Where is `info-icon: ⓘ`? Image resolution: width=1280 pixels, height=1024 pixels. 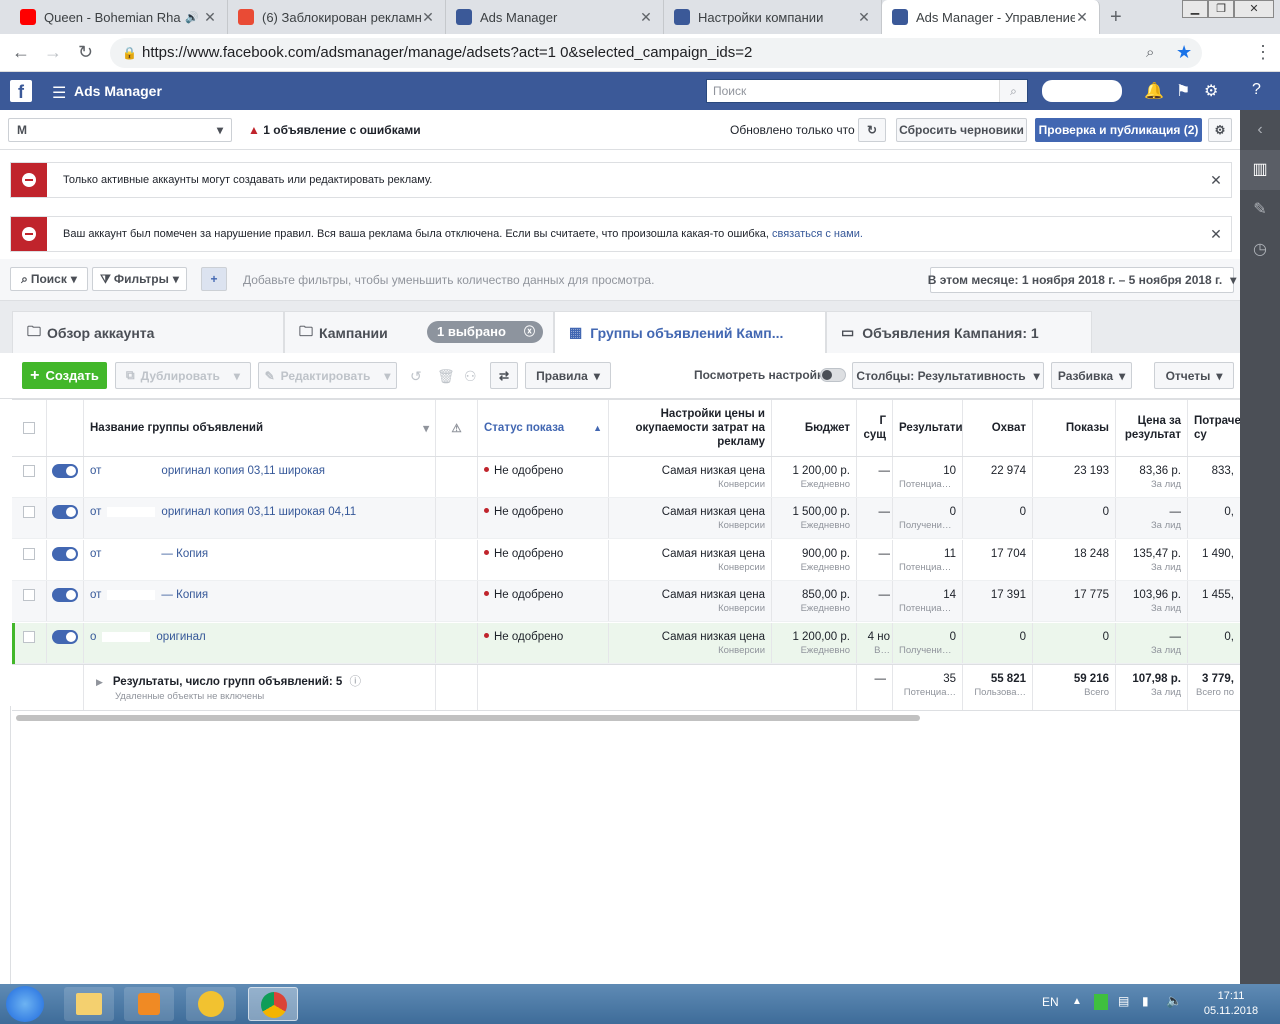
info-icon: ⓘ is located at coordinates (356, 682).